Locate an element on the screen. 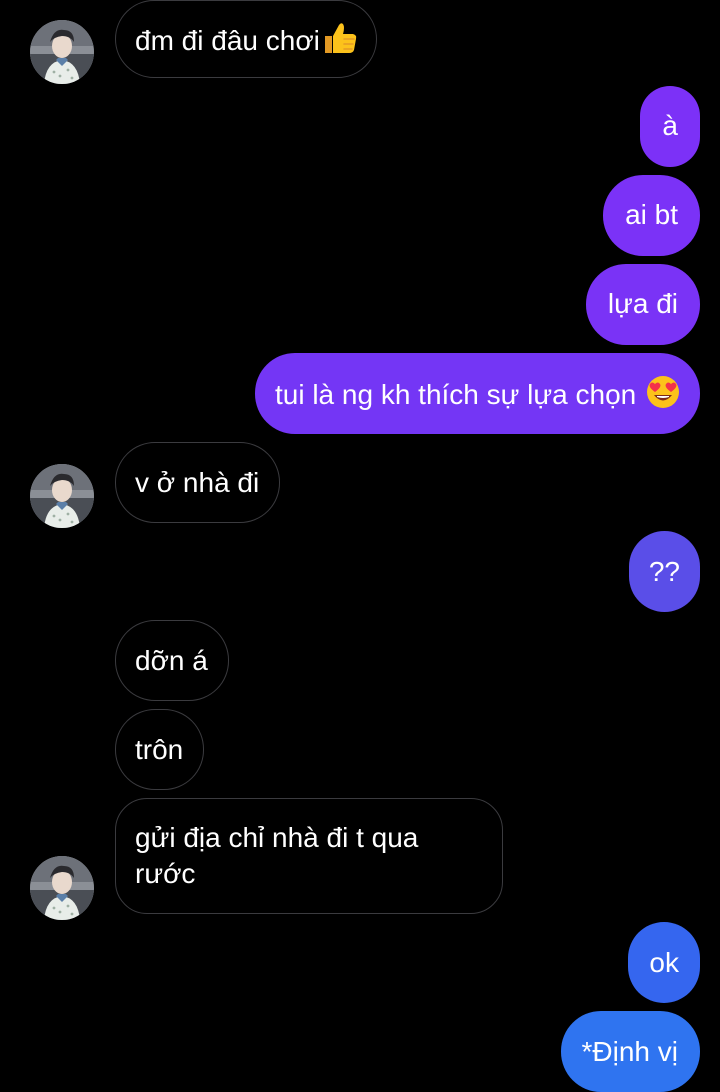  message-bubble-incoming: đm đi đâu chơi is located at coordinates (246, 39).